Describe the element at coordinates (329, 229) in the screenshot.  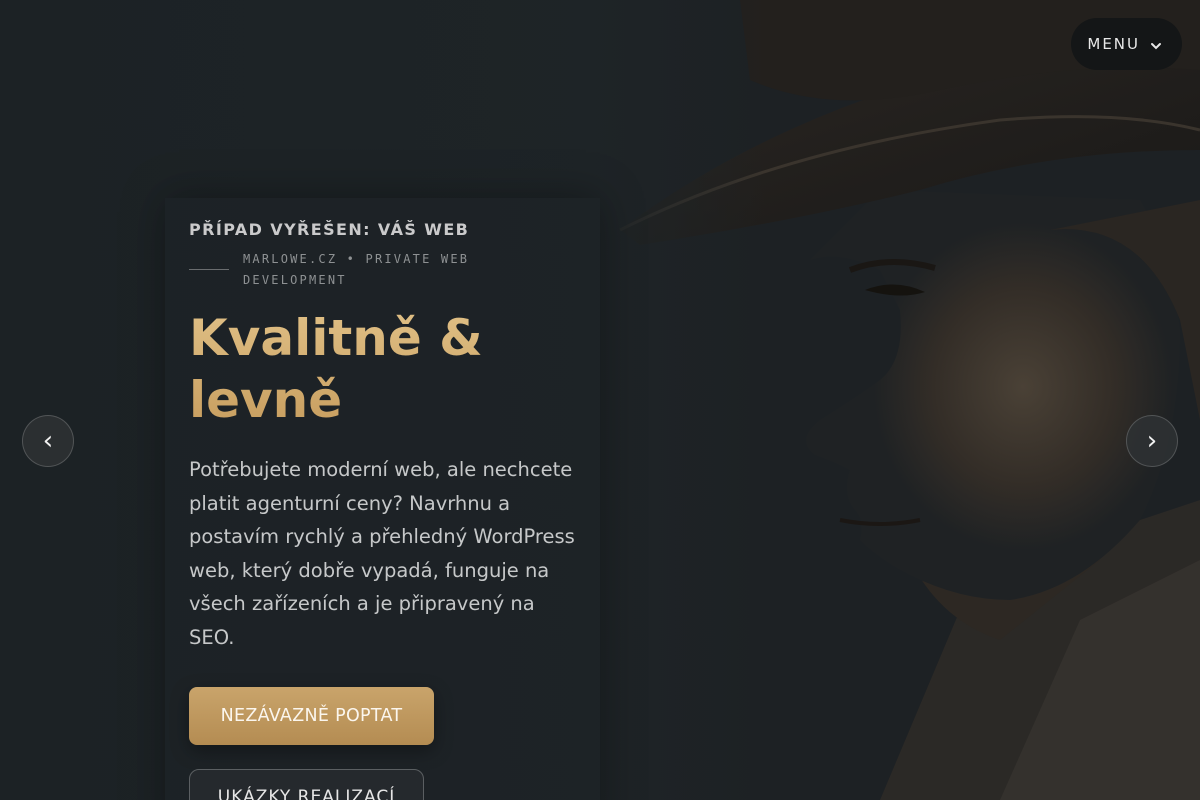
I see `hero-eyebrow: PŘÍPAD VYŘEŠEN: VÁŠ WEB` at that location.